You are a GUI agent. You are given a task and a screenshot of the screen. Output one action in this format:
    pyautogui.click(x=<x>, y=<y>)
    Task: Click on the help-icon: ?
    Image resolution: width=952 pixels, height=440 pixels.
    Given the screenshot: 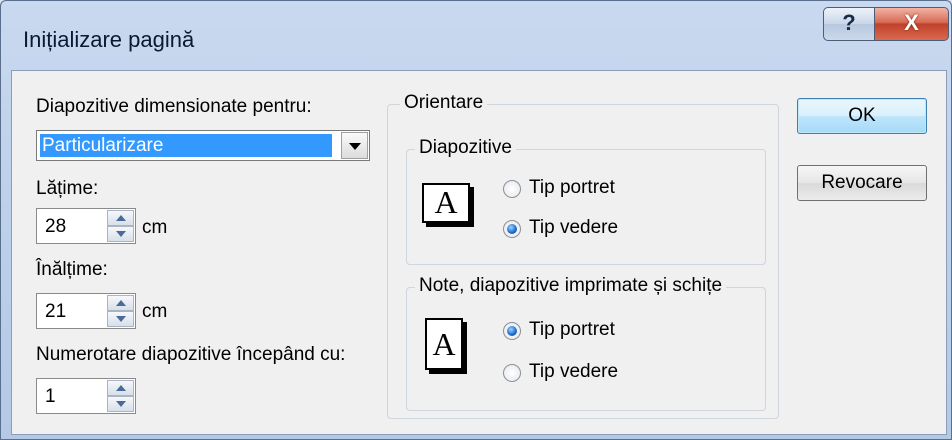 What is the action you would take?
    pyautogui.click(x=849, y=22)
    